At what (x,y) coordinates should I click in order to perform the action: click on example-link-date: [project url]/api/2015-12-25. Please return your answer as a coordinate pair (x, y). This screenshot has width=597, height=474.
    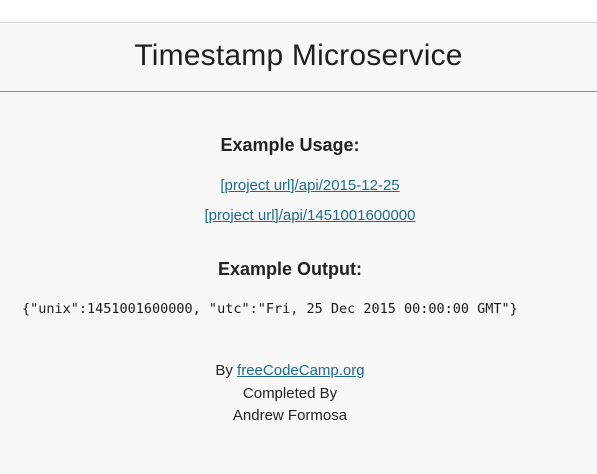
    Looking at the image, I should click on (309, 185).